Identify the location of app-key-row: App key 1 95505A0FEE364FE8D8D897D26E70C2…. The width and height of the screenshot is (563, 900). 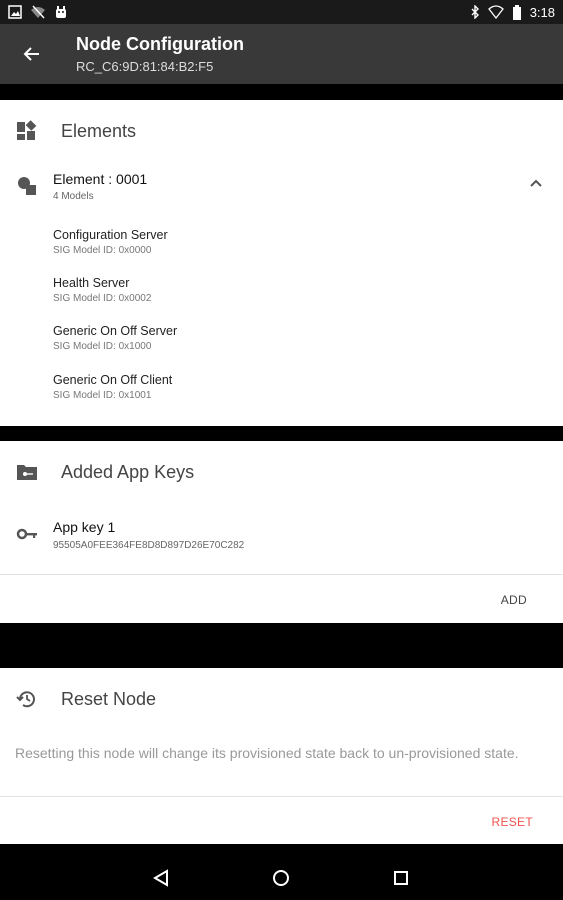
(281, 533).